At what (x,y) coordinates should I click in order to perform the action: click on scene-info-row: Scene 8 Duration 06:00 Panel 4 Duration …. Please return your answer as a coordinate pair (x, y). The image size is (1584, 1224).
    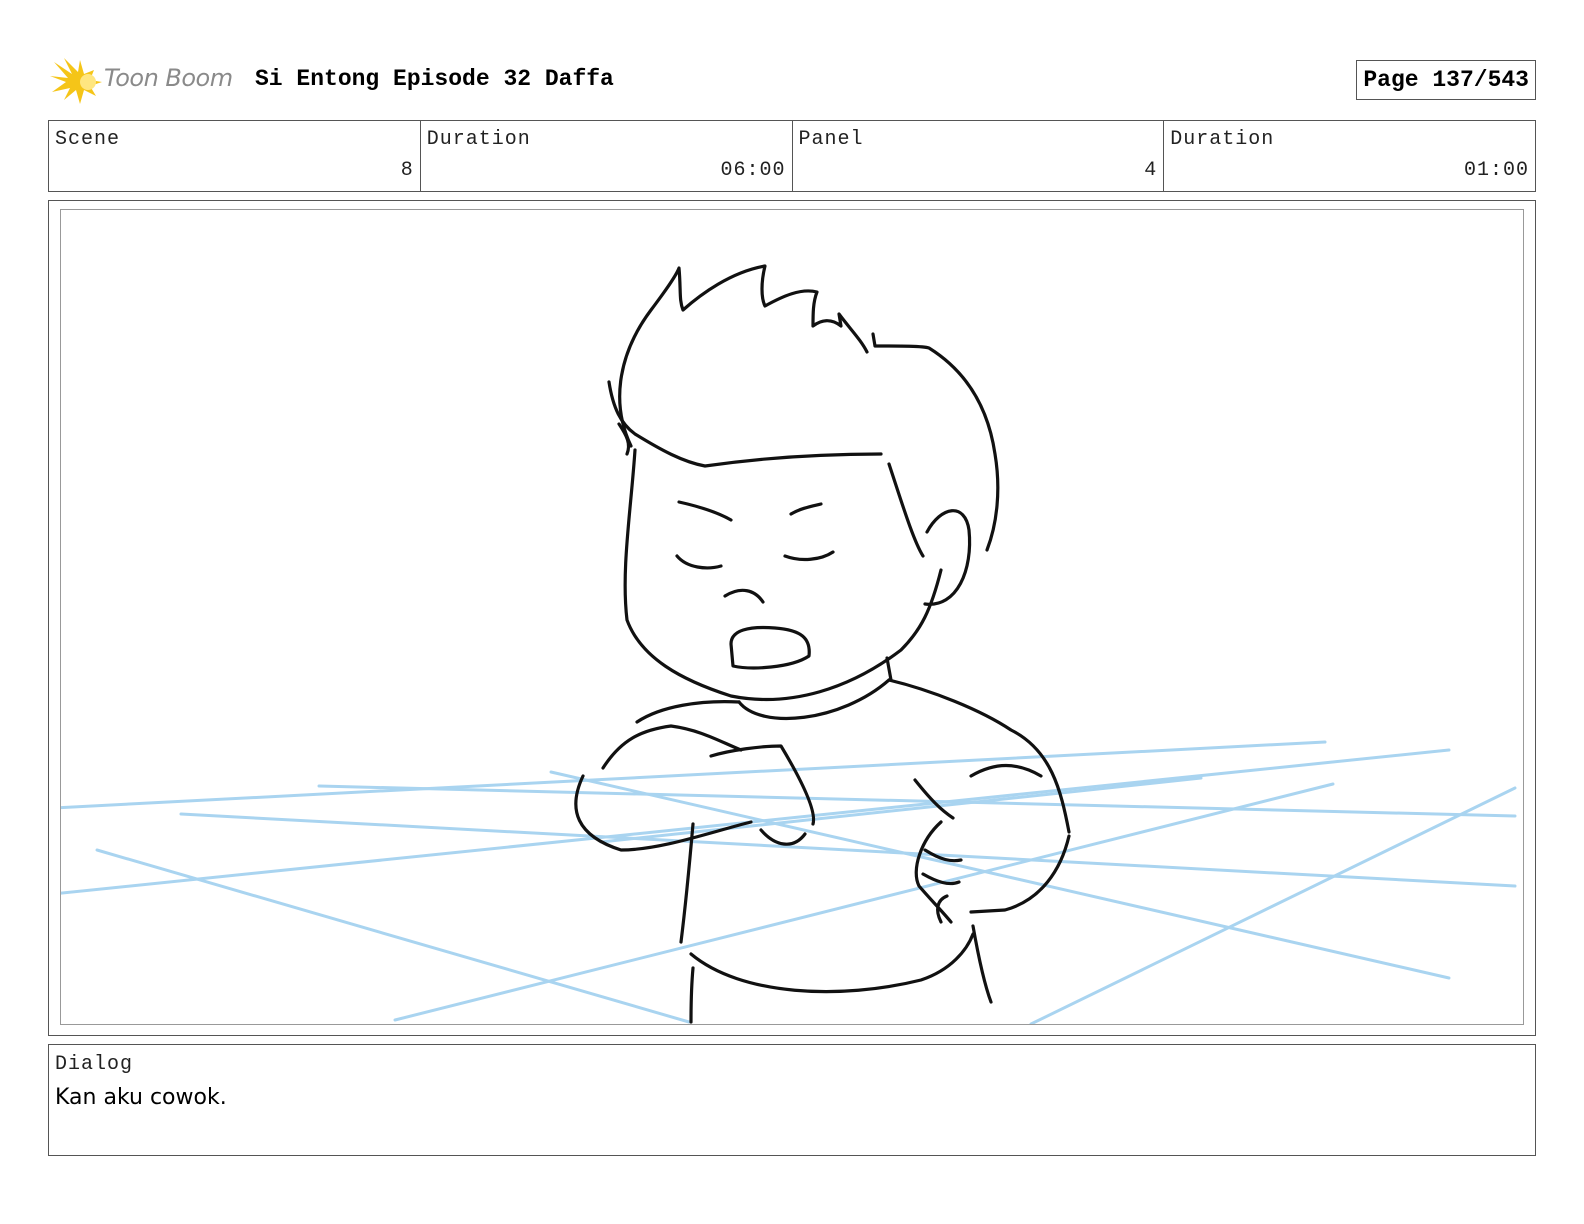
    Looking at the image, I should click on (792, 156).